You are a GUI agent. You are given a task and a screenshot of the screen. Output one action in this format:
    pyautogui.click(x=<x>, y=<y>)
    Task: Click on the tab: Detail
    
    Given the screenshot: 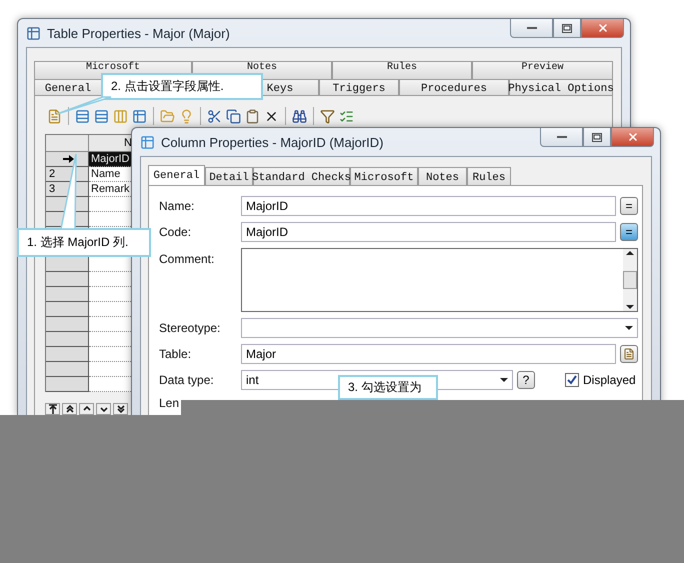 What is the action you would take?
    pyautogui.click(x=229, y=177)
    